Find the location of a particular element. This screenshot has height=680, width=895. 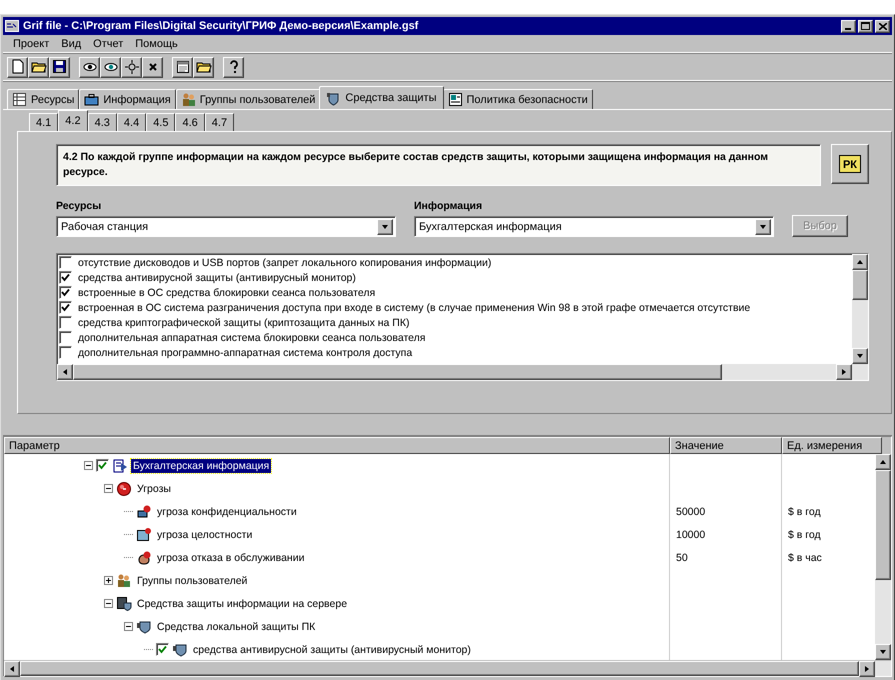

measure-label: встроенные в ОС средства блокировки сеанса пользователя is located at coordinates (227, 292).